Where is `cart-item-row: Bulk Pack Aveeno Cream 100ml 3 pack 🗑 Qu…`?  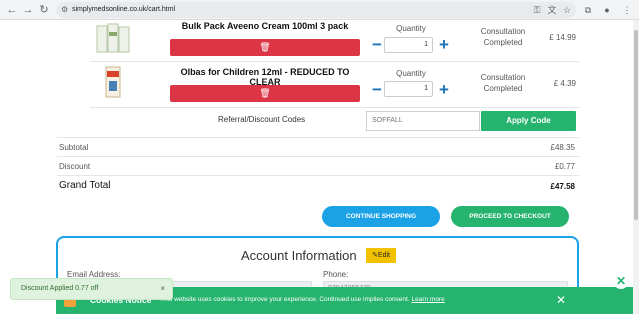 cart-item-row: Bulk Pack Aveeno Cream 100ml 3 pack 🗑 Qu… is located at coordinates (334, 41).